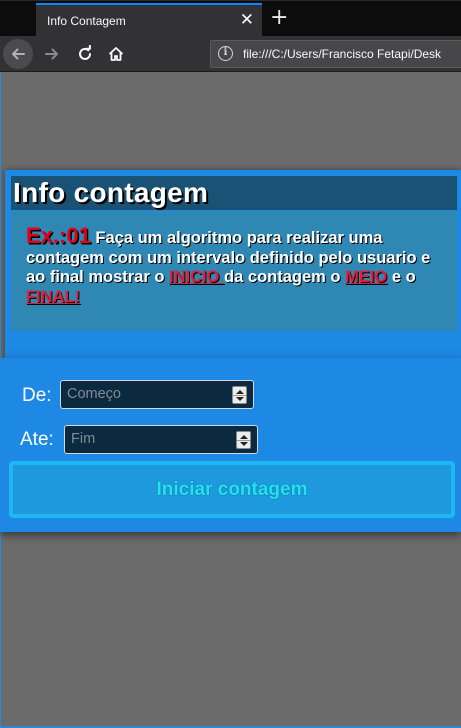  I want to click on browser-tab-bar: Info Contagem ✕ +, so click(230, 18).